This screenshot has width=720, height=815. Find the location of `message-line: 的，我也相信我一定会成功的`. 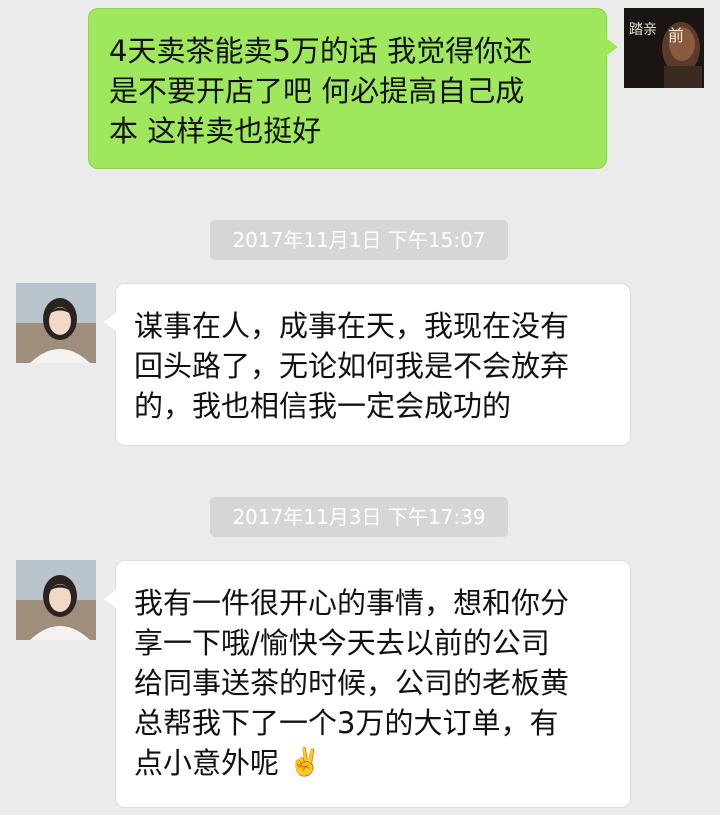

message-line: 的，我也相信我一定会成功的 is located at coordinates (323, 406).